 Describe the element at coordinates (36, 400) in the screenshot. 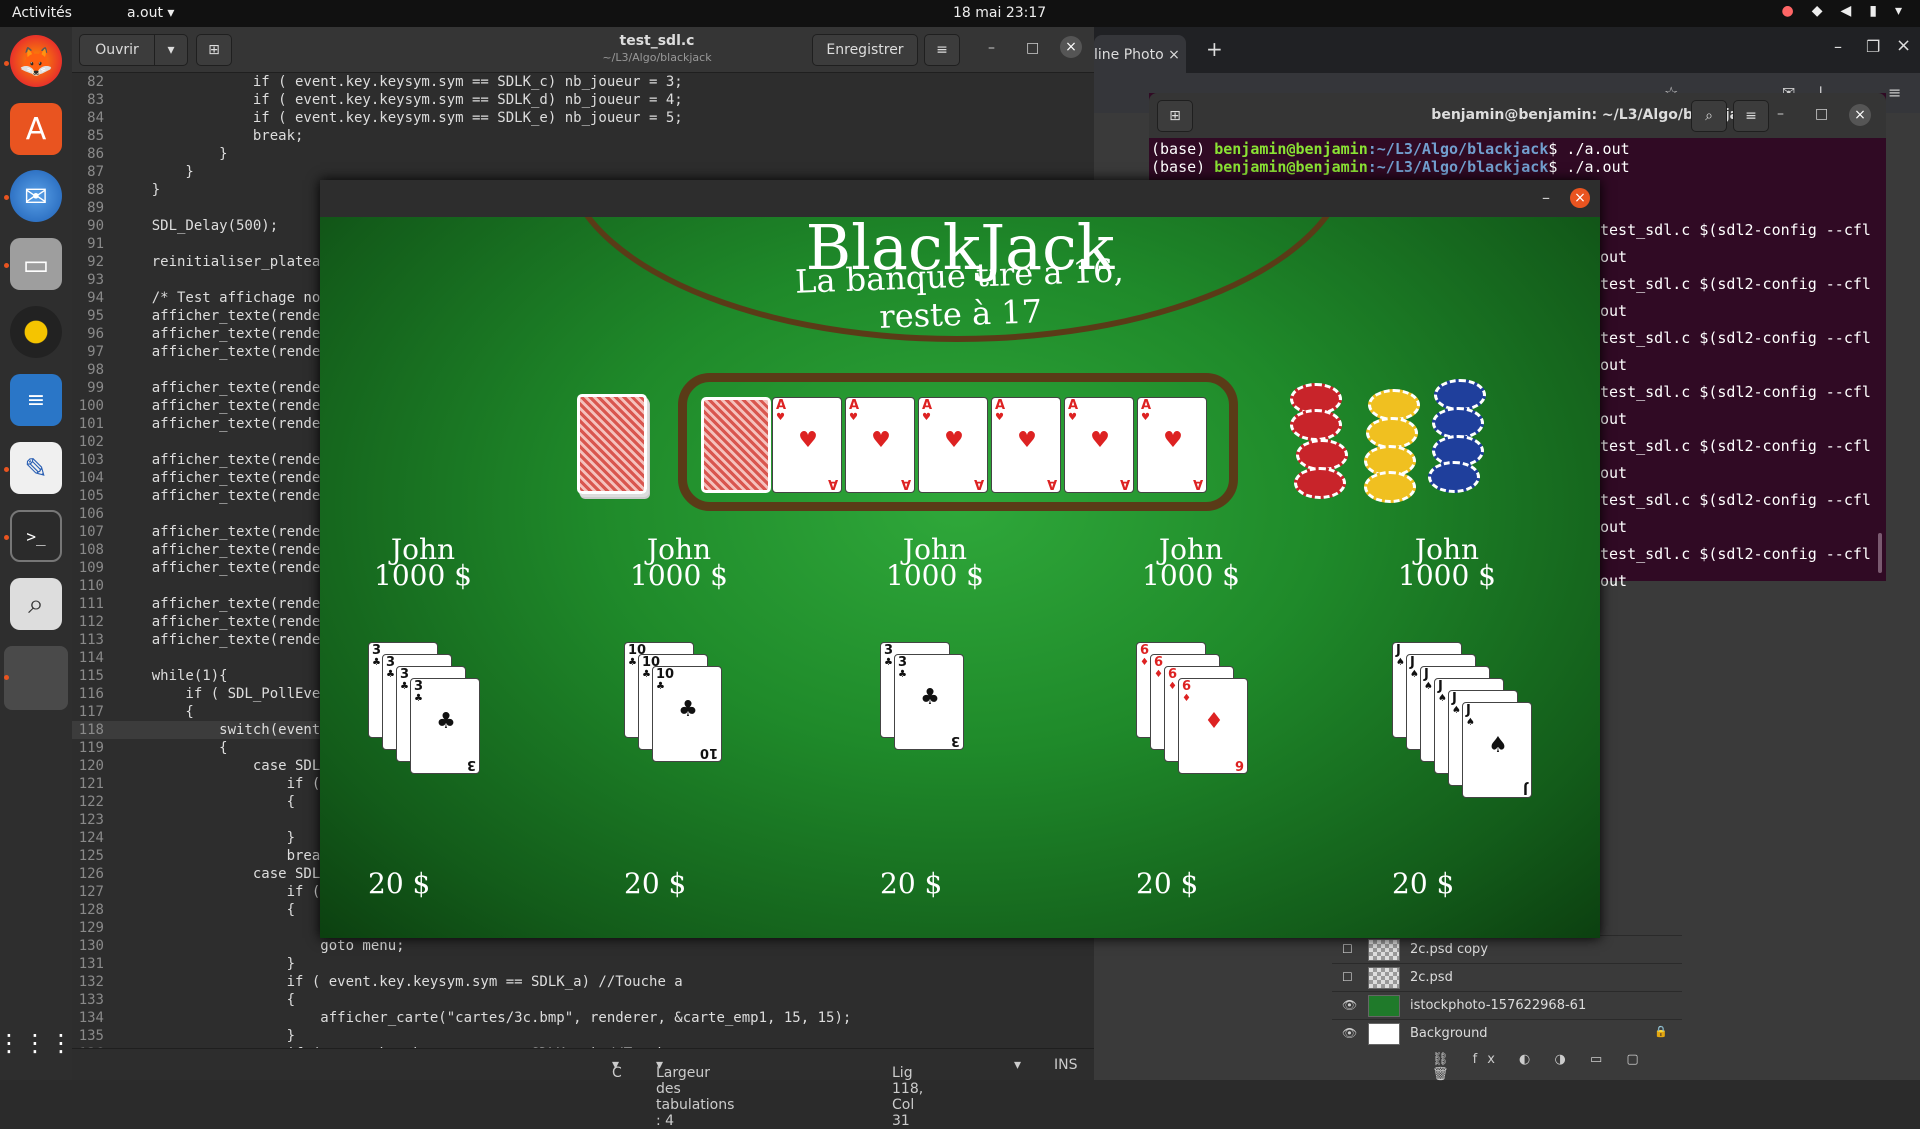

I see `writer-icon: ≡` at that location.